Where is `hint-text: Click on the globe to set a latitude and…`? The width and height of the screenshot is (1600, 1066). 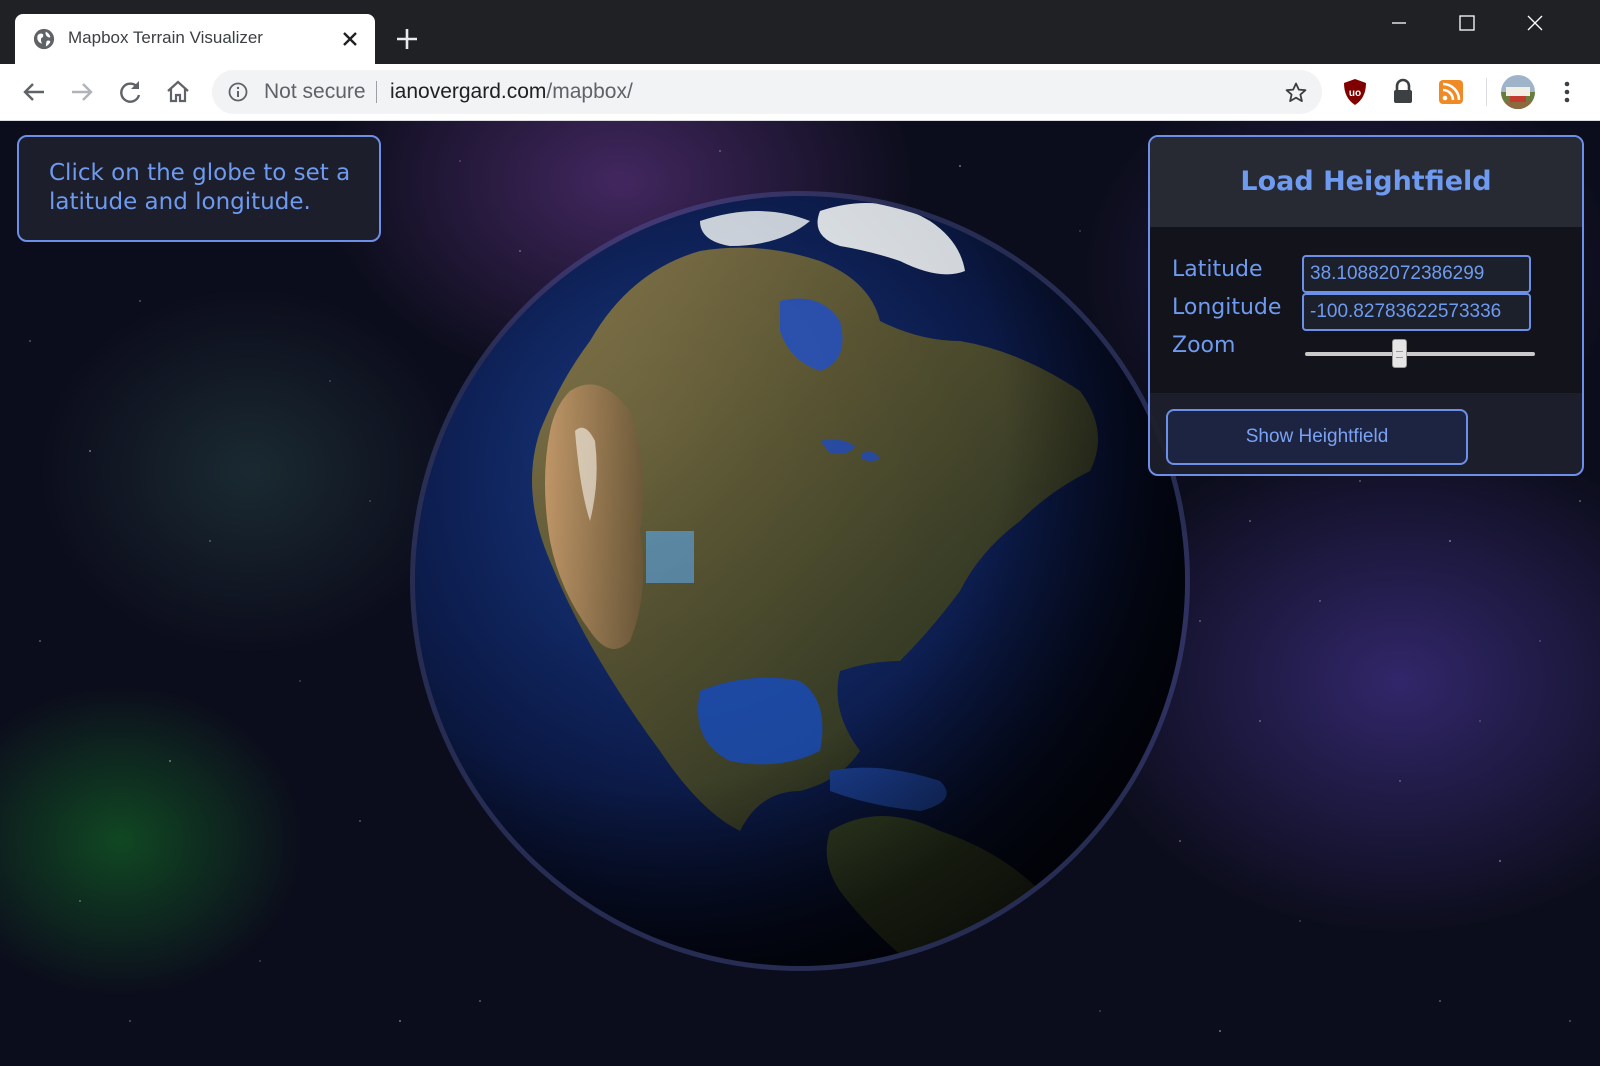 hint-text: Click on the globe to set a latitude and… is located at coordinates (200, 187).